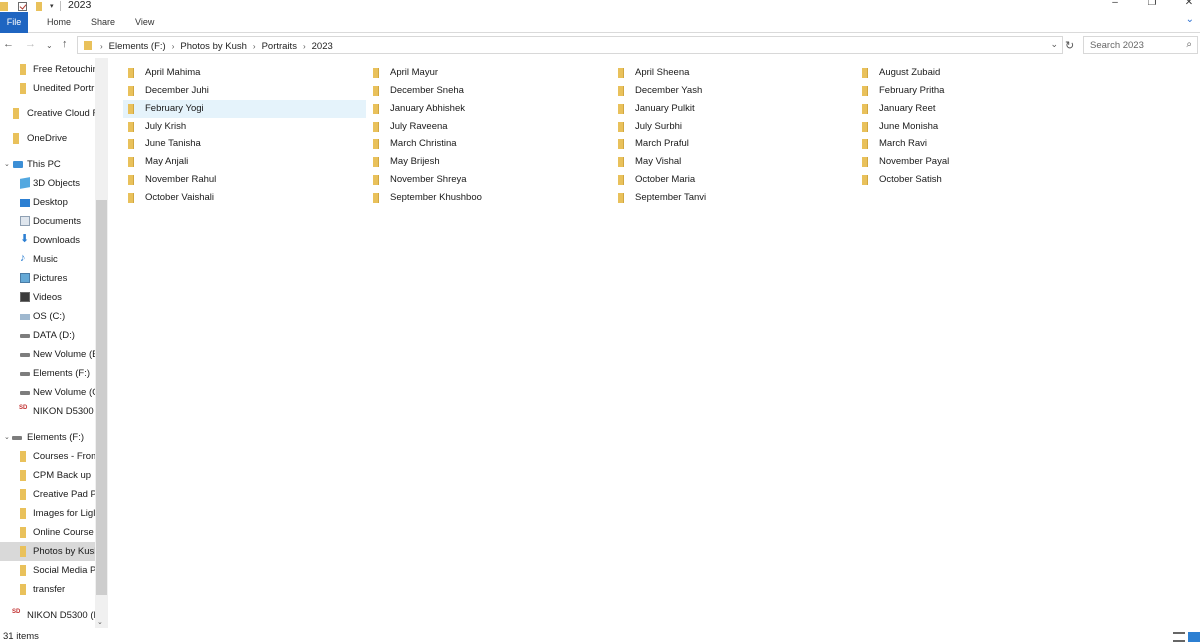 The width and height of the screenshot is (1200, 643). Describe the element at coordinates (489, 91) in the screenshot. I see `folder-item: December Sneha` at that location.